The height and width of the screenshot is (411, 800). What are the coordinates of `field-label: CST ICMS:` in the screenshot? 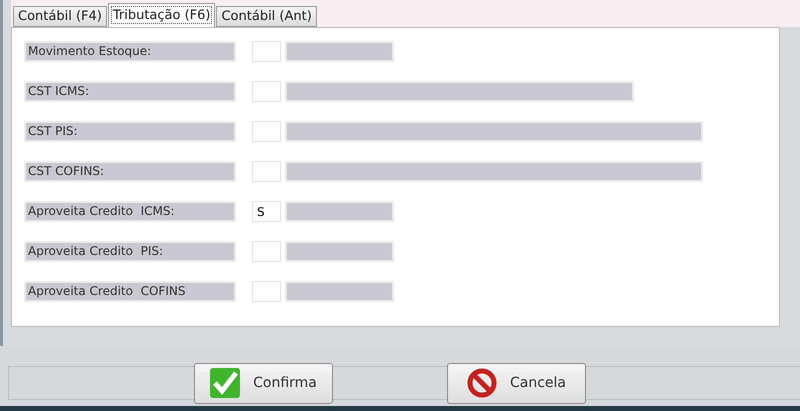 It's located at (130, 91).